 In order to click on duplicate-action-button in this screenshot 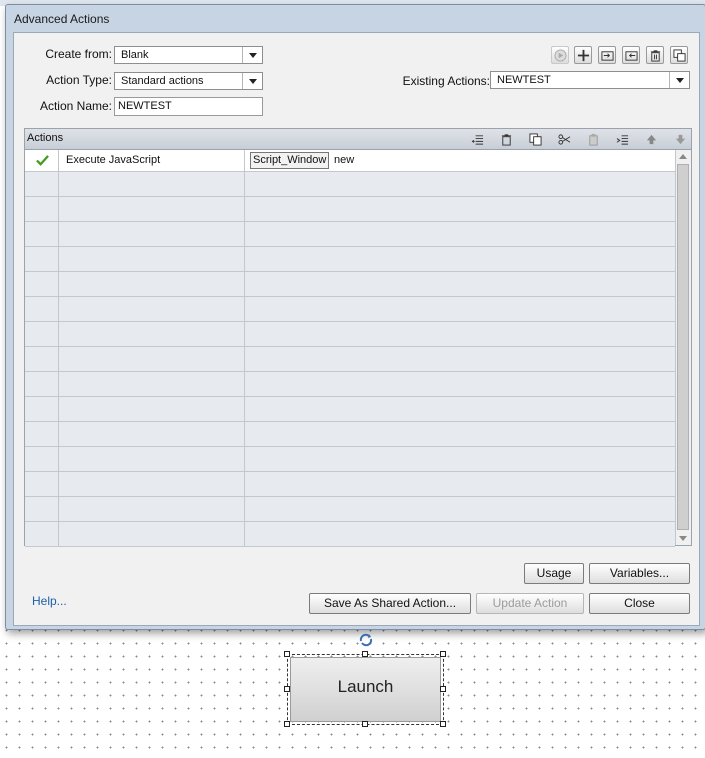, I will do `click(679, 55)`.